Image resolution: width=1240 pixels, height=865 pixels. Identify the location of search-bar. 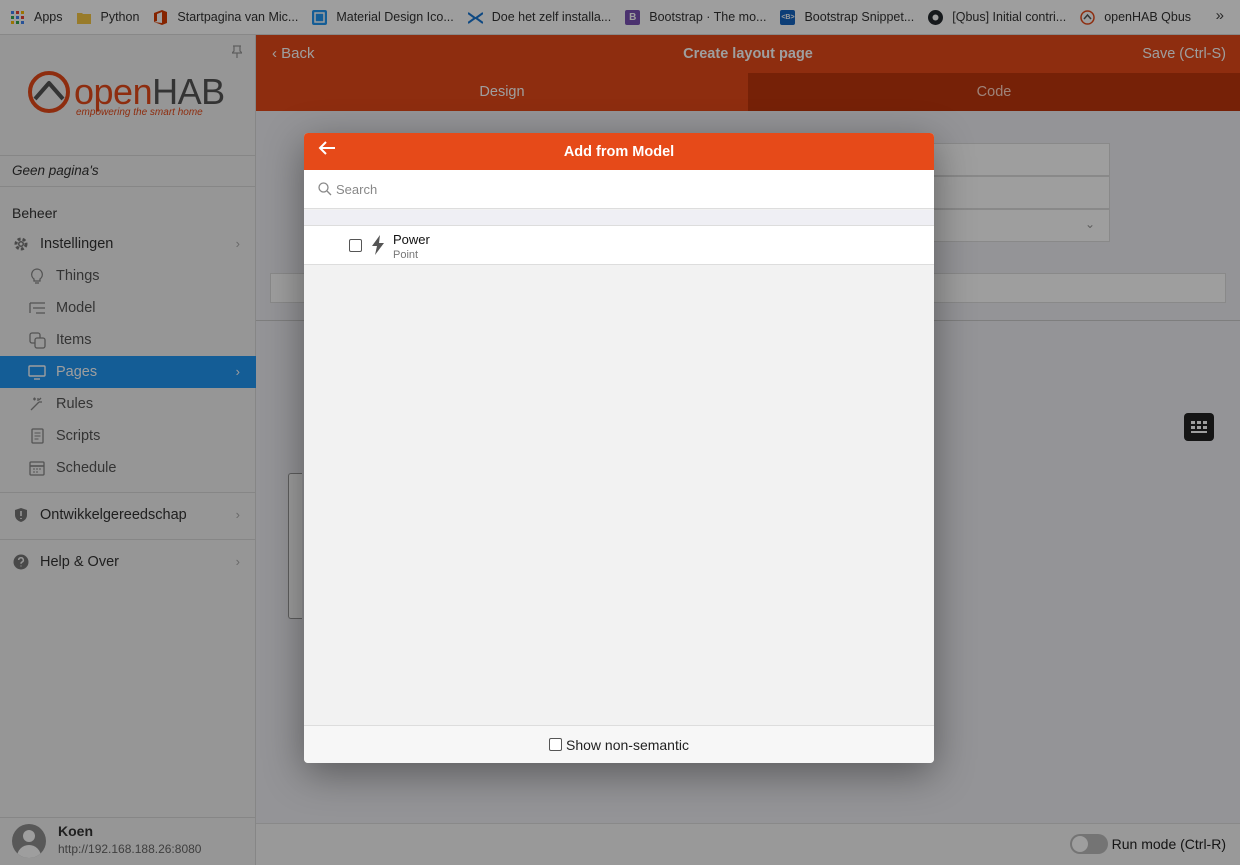
(619, 189).